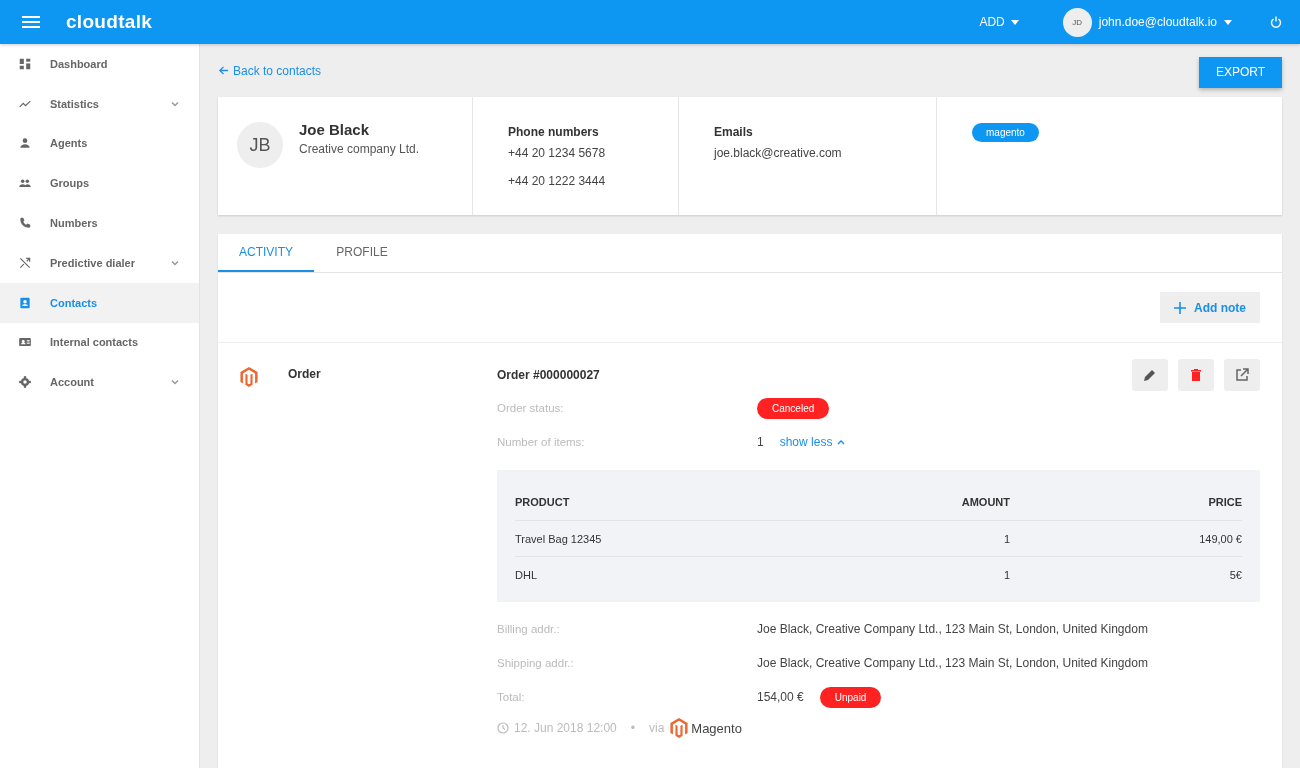 Image resolution: width=1300 pixels, height=768 pixels. I want to click on status-badge: Unpaid, so click(850, 697).